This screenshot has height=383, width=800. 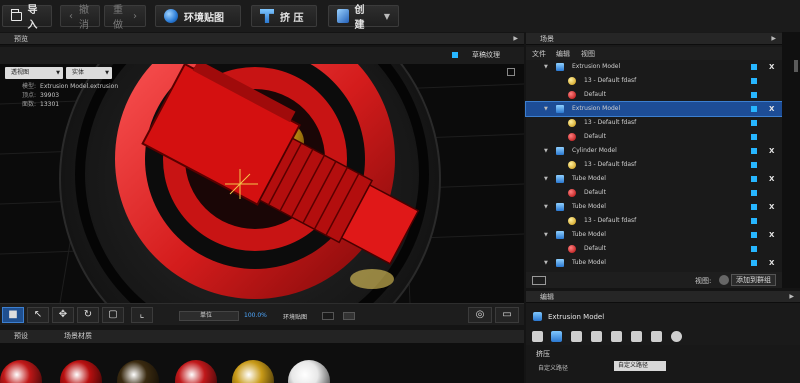 I want to click on undo-button: ‹ 撤消, so click(x=80, y=18).